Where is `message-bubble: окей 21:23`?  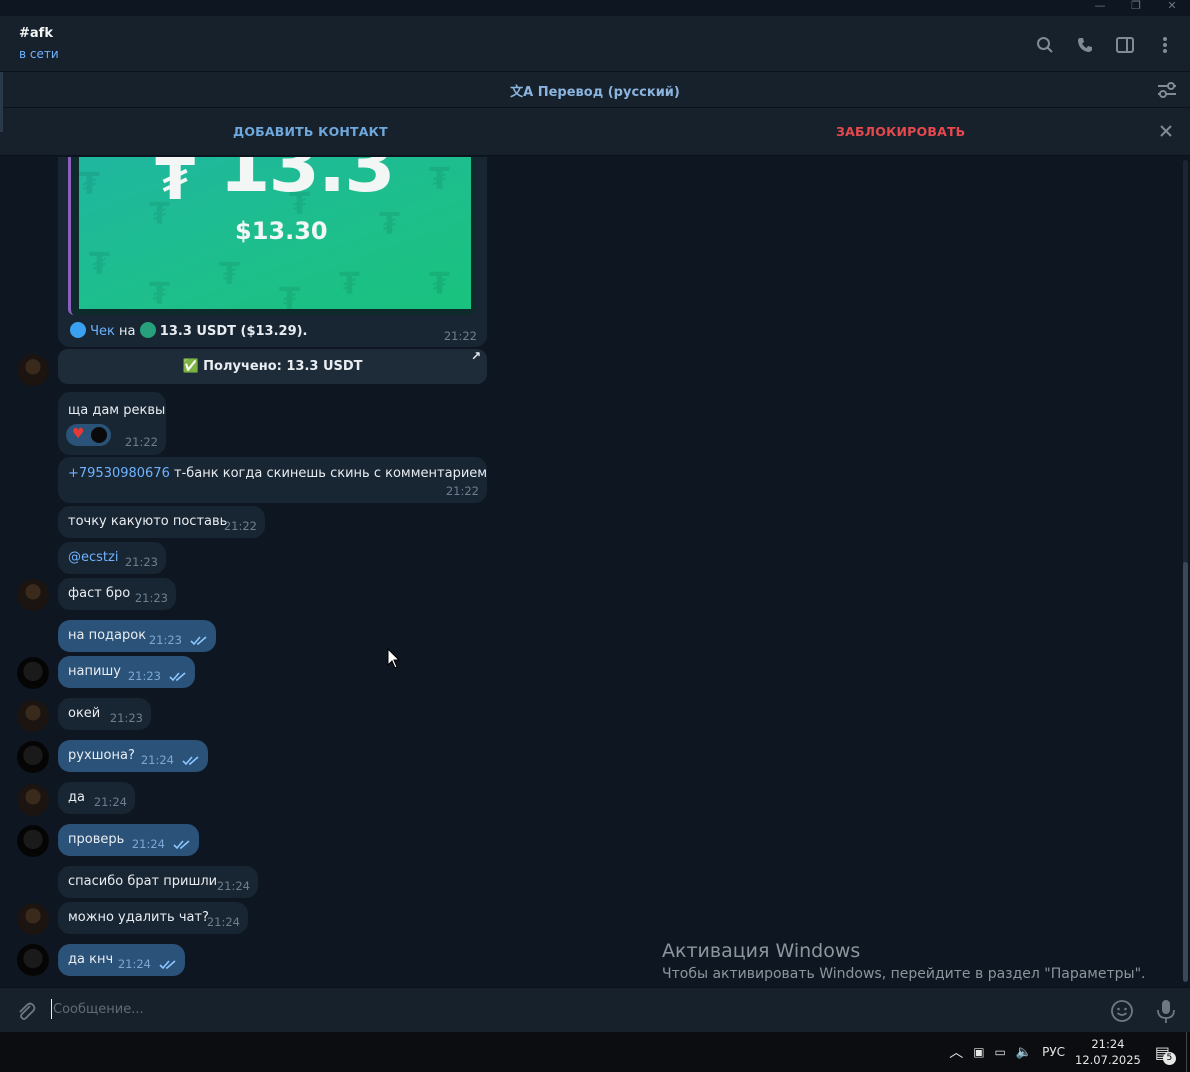 message-bubble: окей 21:23 is located at coordinates (104, 714).